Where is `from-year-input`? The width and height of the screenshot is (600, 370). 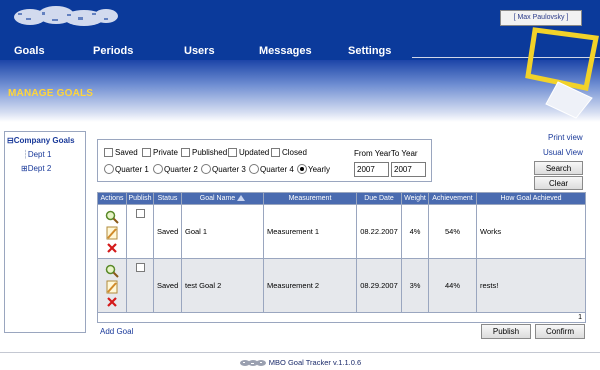
from-year-input is located at coordinates (371, 169).